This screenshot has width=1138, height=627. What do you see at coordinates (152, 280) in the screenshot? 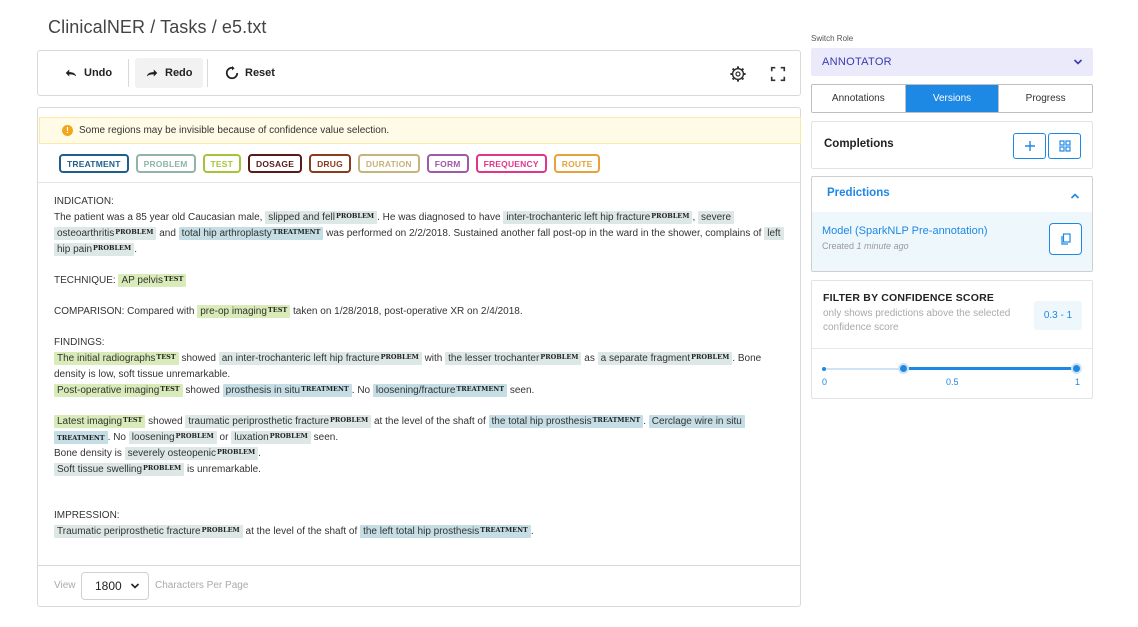
I see `entity-test: AP pelvisTEST` at bounding box center [152, 280].